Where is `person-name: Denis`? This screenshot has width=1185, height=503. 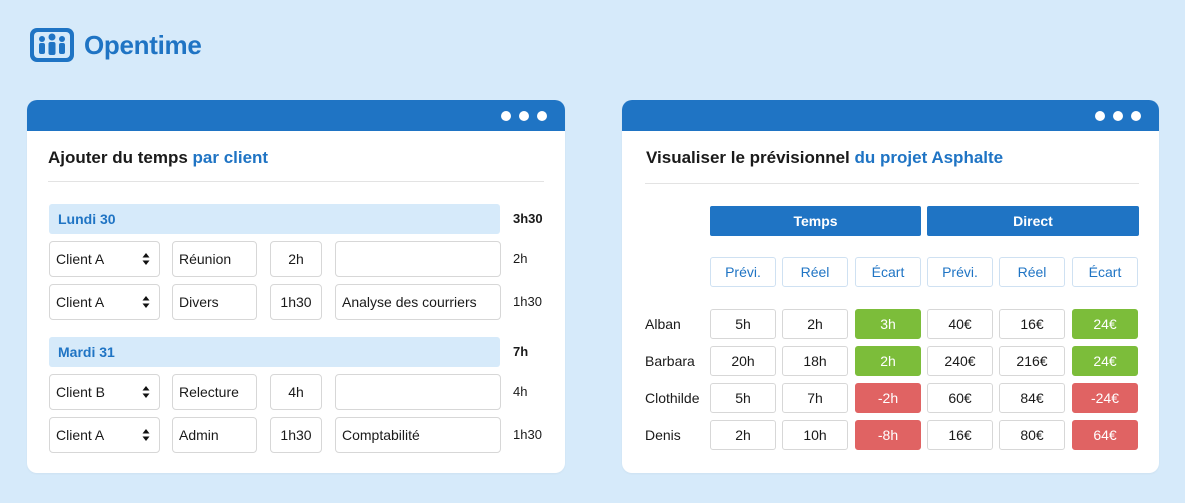
person-name: Denis is located at coordinates (663, 435).